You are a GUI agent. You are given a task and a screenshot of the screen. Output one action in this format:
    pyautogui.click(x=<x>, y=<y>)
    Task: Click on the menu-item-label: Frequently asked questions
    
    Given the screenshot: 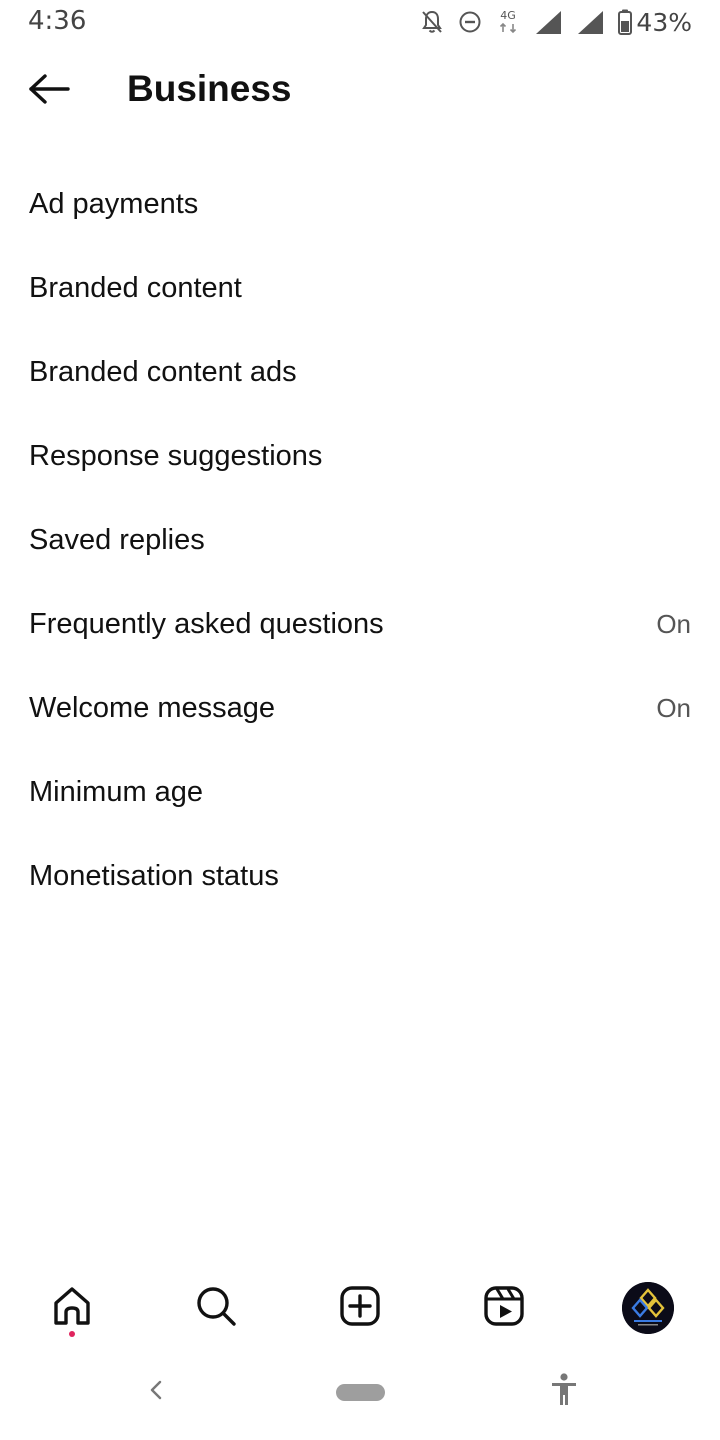 What is the action you would take?
    pyautogui.click(x=206, y=623)
    